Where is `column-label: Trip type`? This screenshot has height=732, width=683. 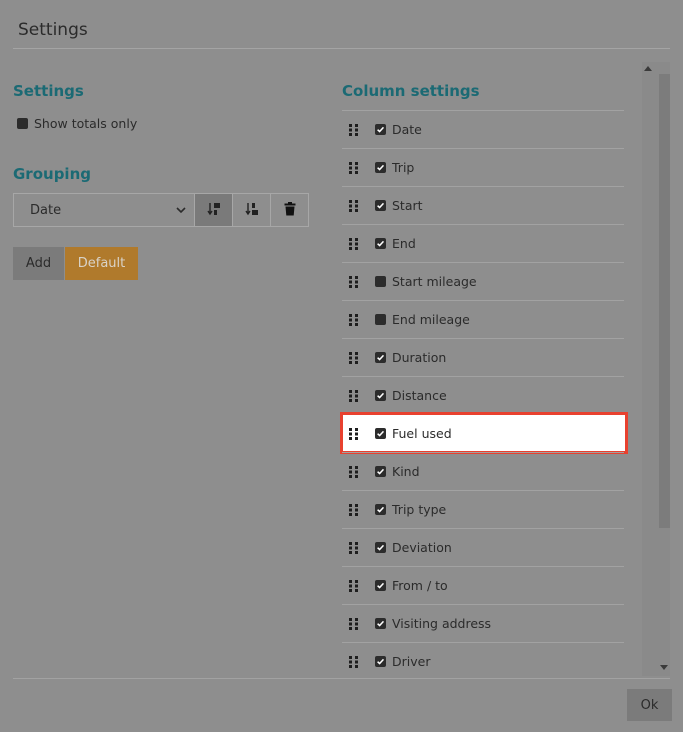 column-label: Trip type is located at coordinates (419, 509).